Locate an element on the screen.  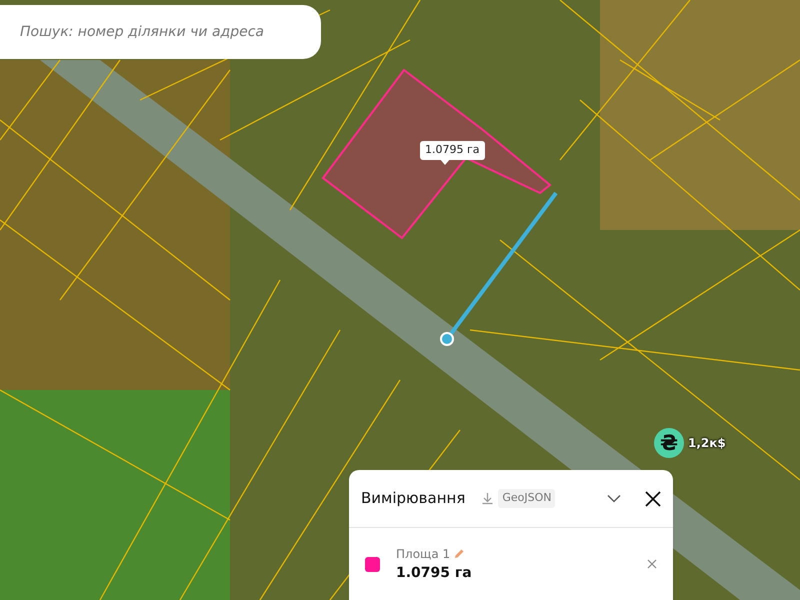
measurement-name: Площа 1 is located at coordinates (423, 554).